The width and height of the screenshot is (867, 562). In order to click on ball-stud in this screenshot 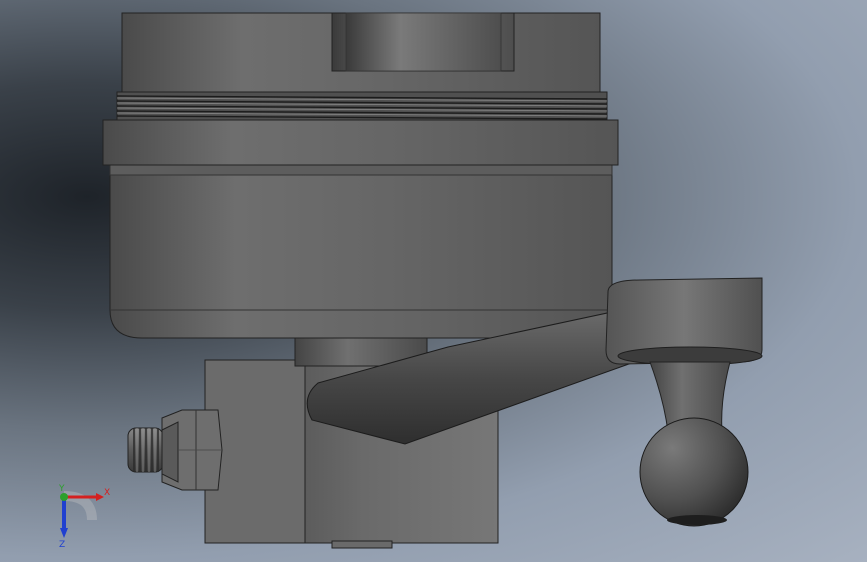, I will do `click(694, 444)`.